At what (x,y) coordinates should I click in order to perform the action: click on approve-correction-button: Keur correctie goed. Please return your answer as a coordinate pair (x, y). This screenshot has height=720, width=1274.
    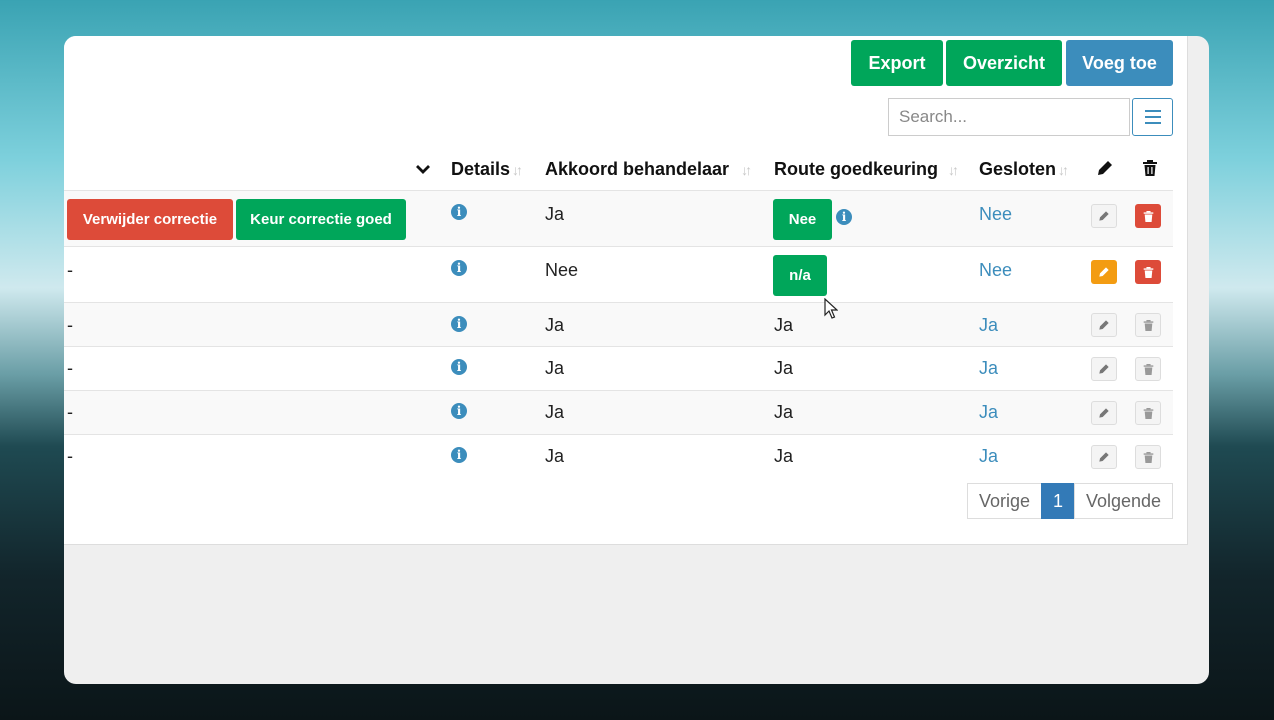
    Looking at the image, I should click on (321, 219).